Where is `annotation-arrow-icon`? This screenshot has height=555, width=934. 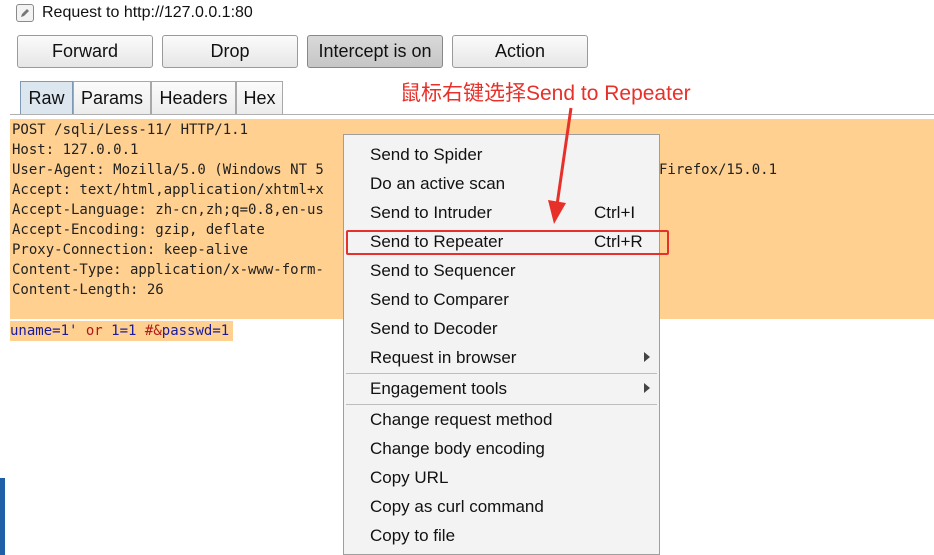
annotation-arrow-icon is located at coordinates (560, 165).